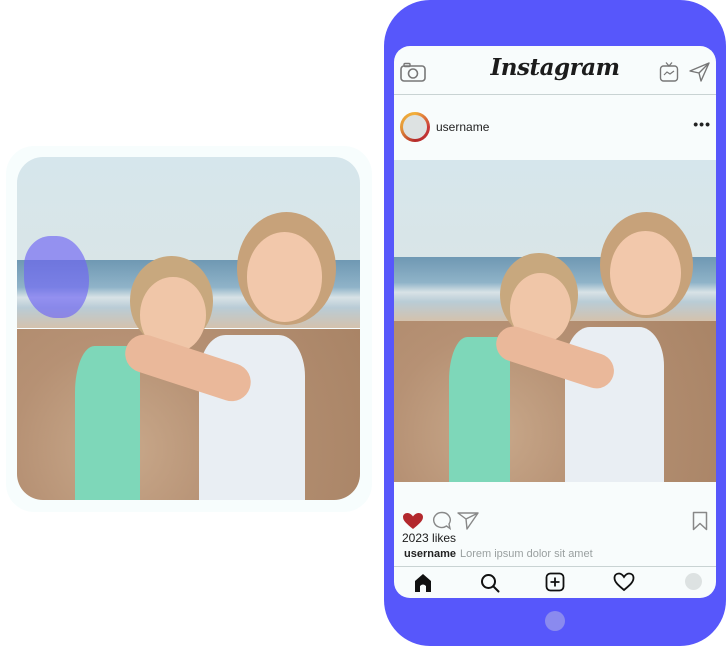 This screenshot has height=646, width=726. What do you see at coordinates (490, 583) in the screenshot?
I see `nav-search-icon` at bounding box center [490, 583].